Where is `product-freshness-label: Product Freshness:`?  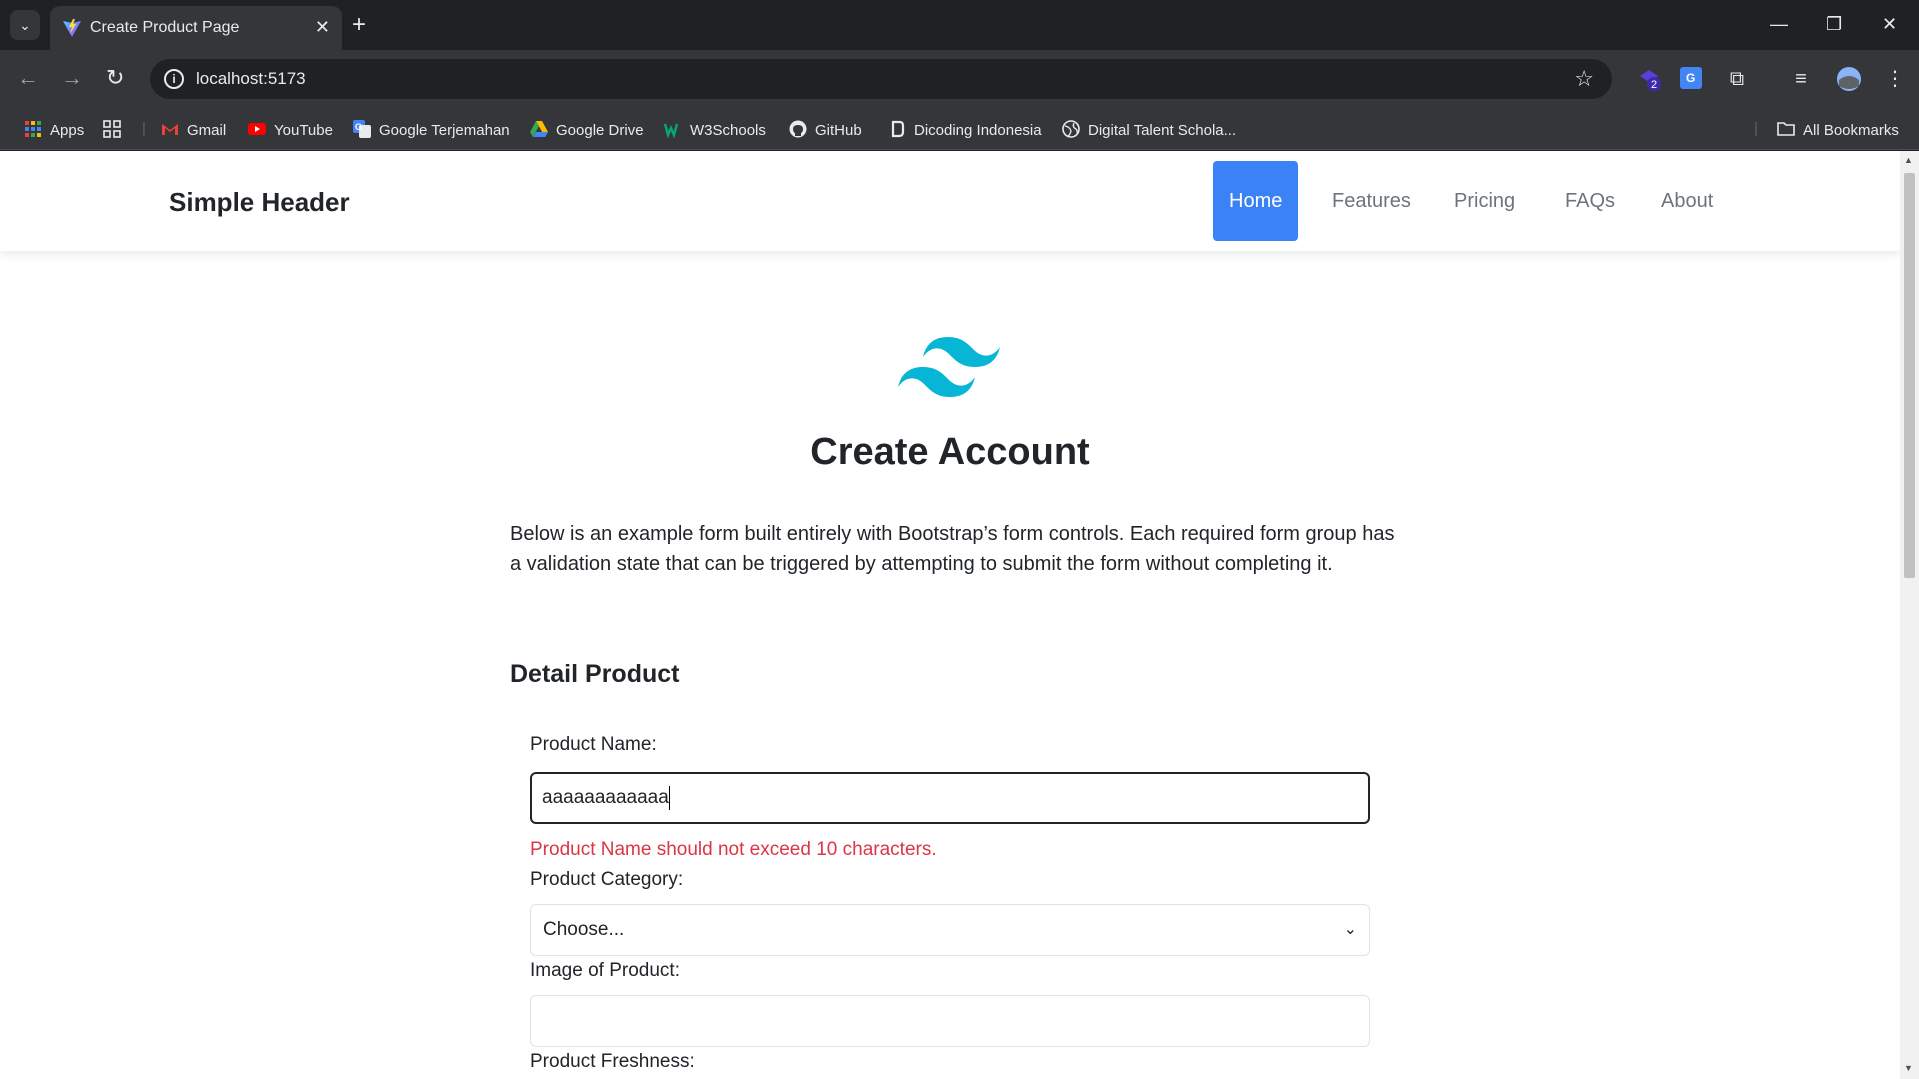
product-freshness-label: Product Freshness: is located at coordinates (612, 1061).